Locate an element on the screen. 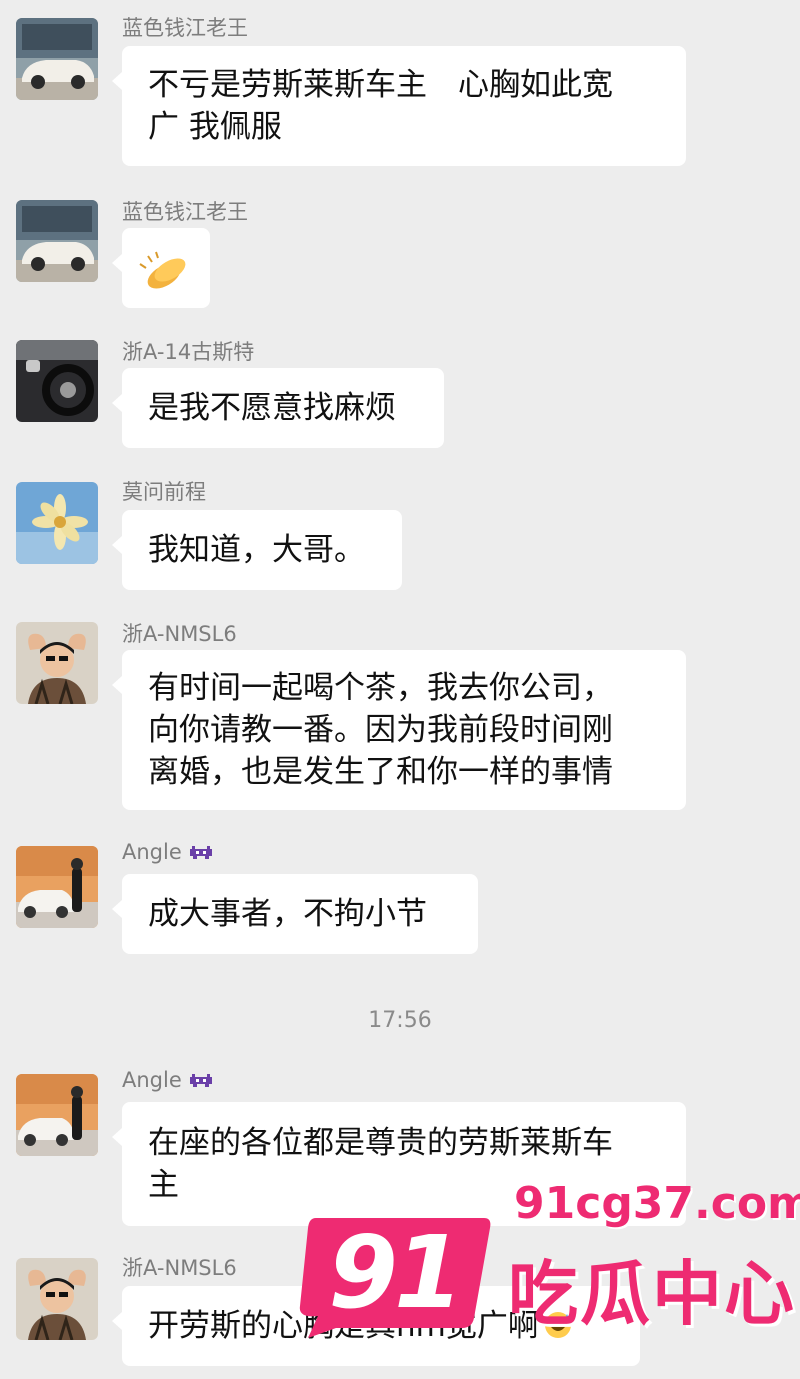 This screenshot has width=800, height=1379. message-text: 向你请教一番。因为我前段时间刚 is located at coordinates (380, 730).